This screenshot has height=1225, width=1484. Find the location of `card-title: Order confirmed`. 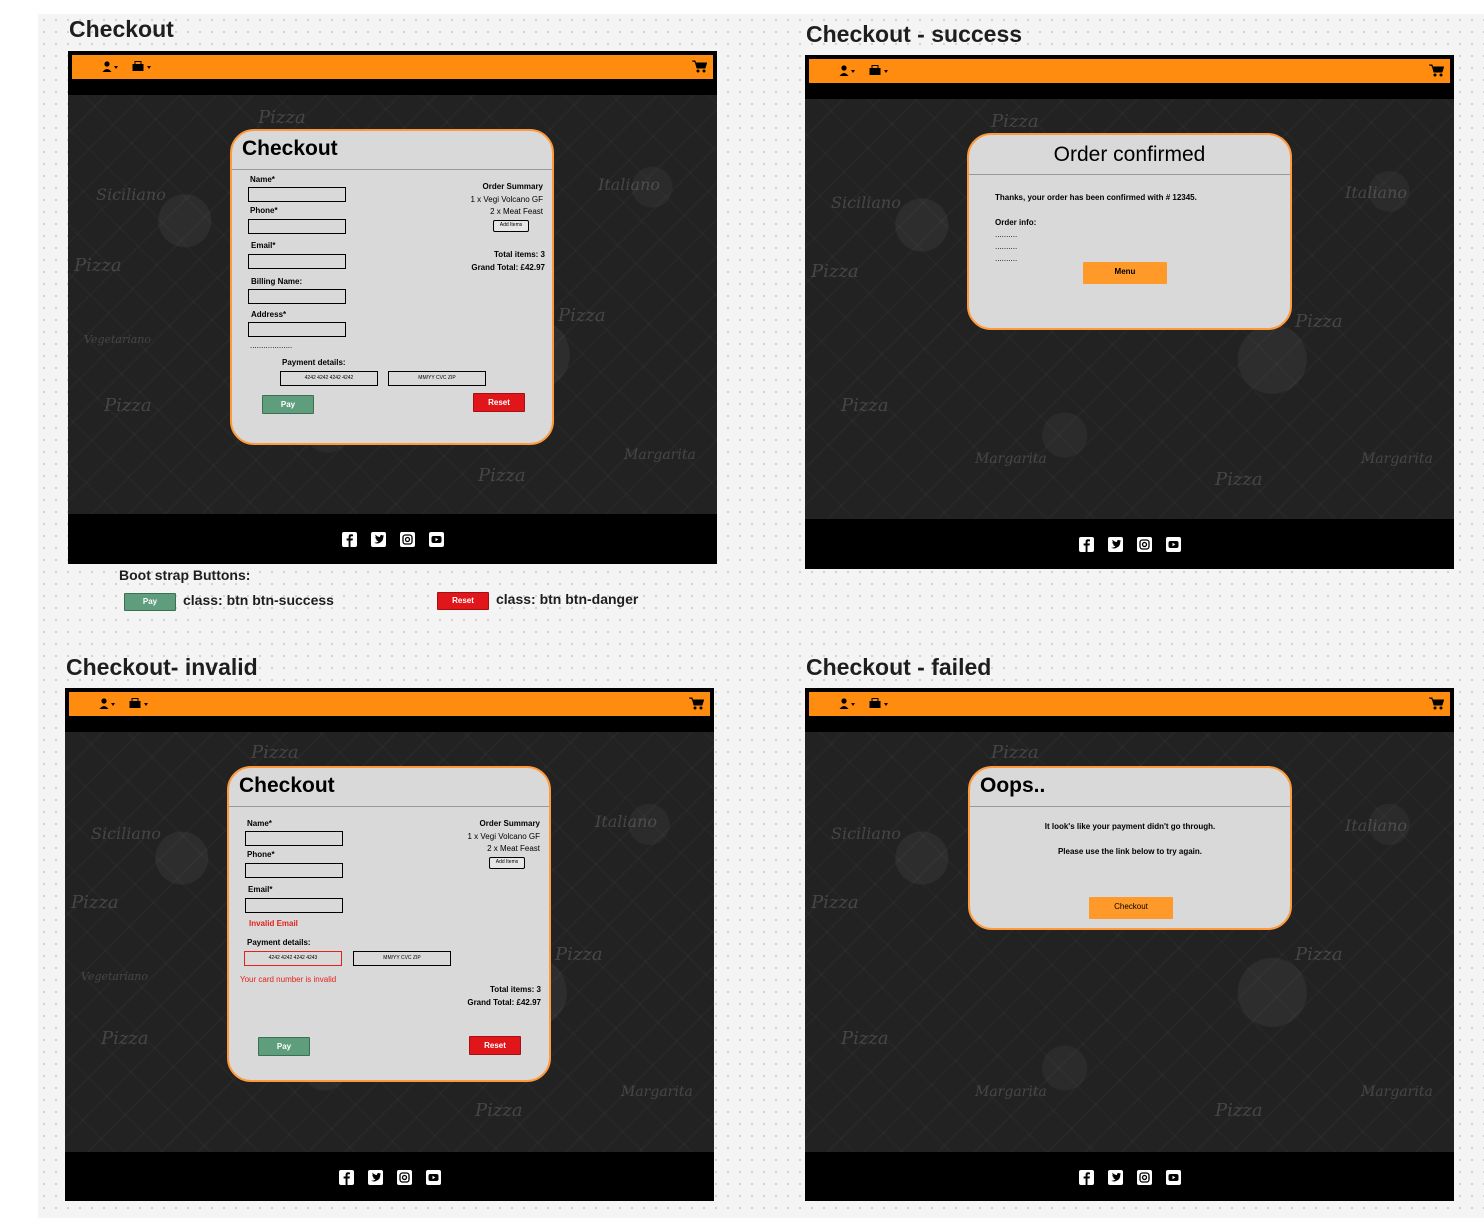

card-title: Order confirmed is located at coordinates (1129, 154).